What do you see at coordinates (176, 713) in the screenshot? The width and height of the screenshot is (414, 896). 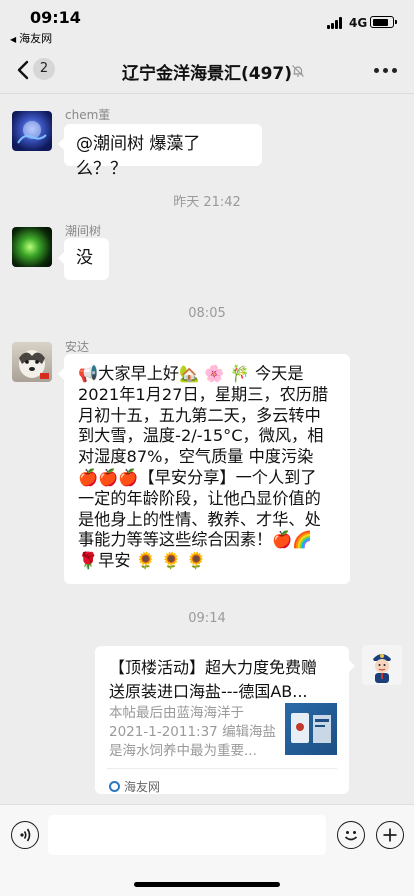 I see `link-card-desc-line: 本帖最后由蓝海海洋于` at bounding box center [176, 713].